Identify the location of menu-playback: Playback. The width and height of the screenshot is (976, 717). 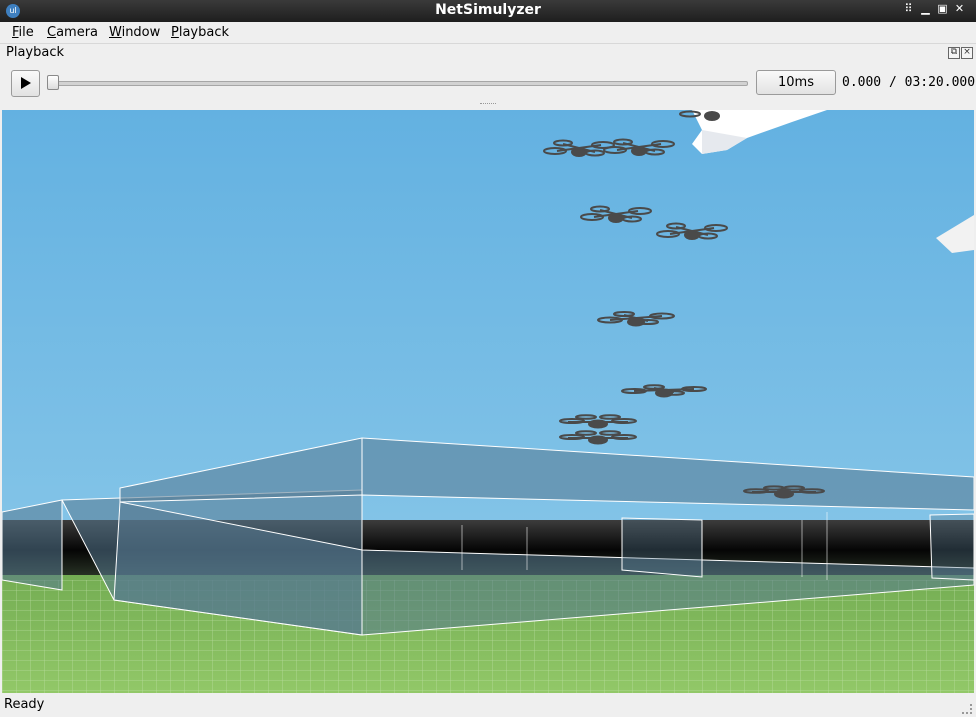
(200, 32).